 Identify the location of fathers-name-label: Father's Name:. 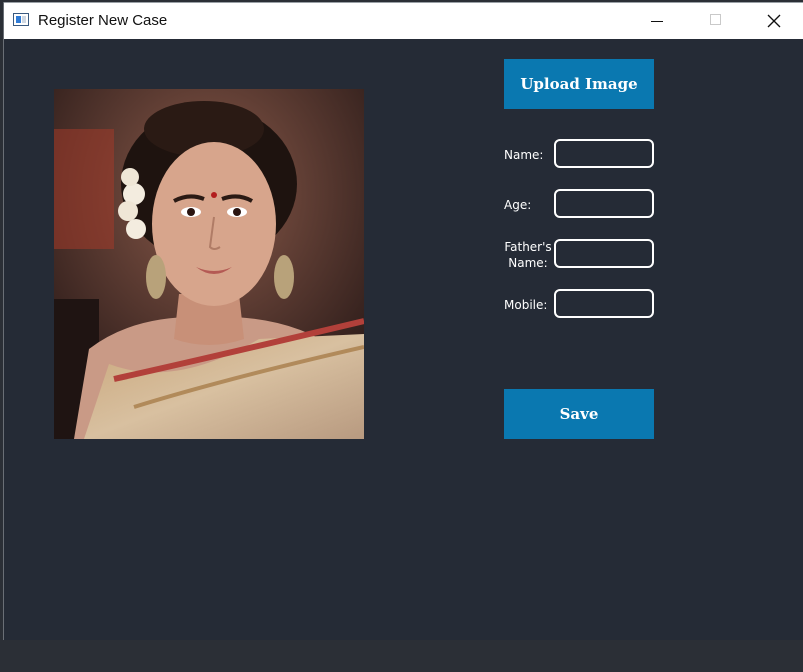
(528, 255).